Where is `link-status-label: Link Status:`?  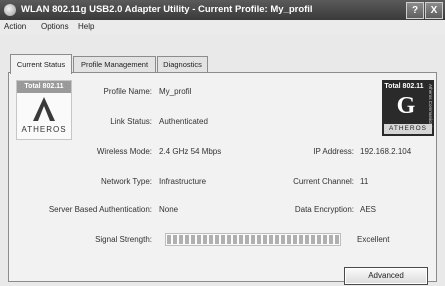
link-status-label: Link Status: is located at coordinates (131, 121).